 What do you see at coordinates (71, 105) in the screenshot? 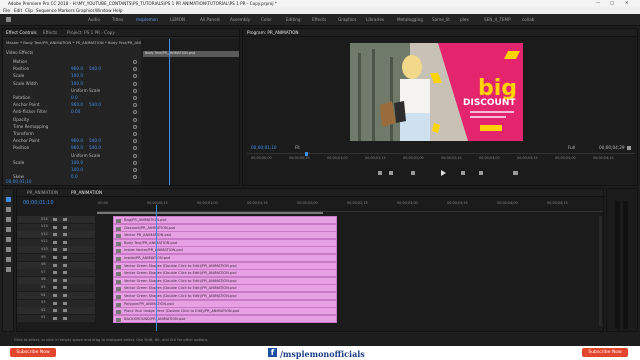
I see `effect-property-row: Anchor Point 960.0 540.0` at bounding box center [71, 105].